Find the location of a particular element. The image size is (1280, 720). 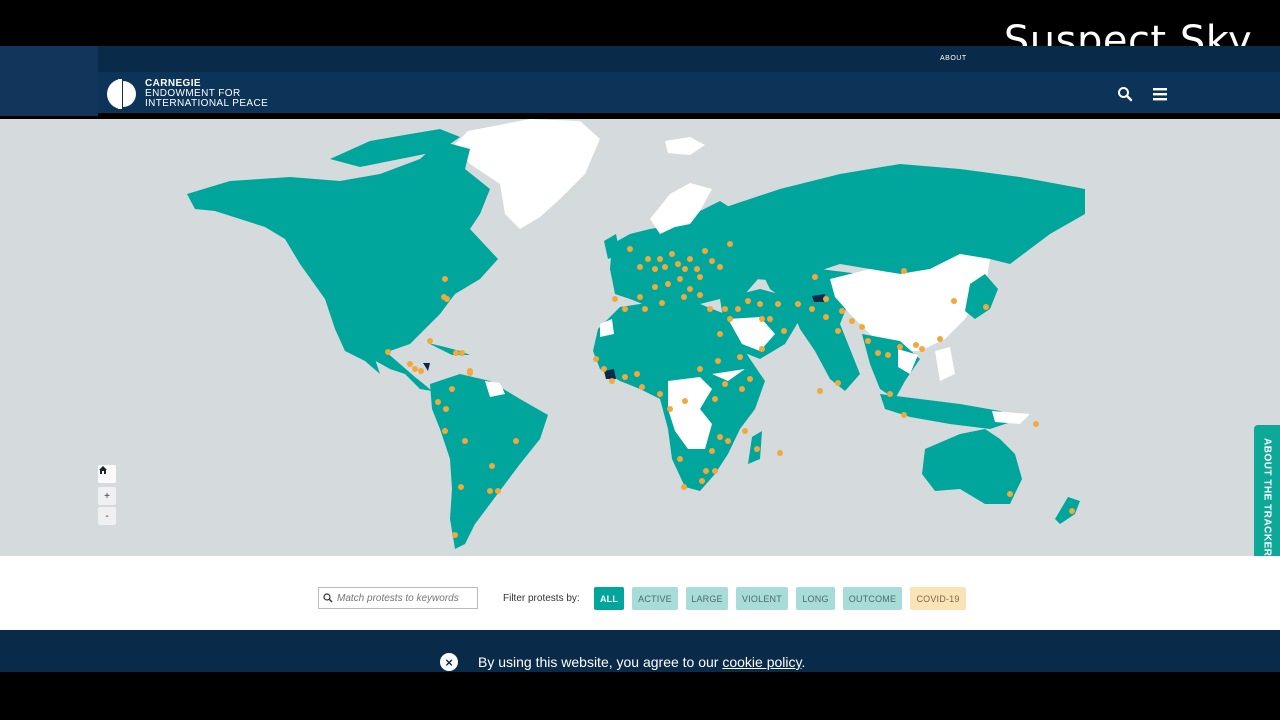

hamburger-menu-icon is located at coordinates (1161, 94).